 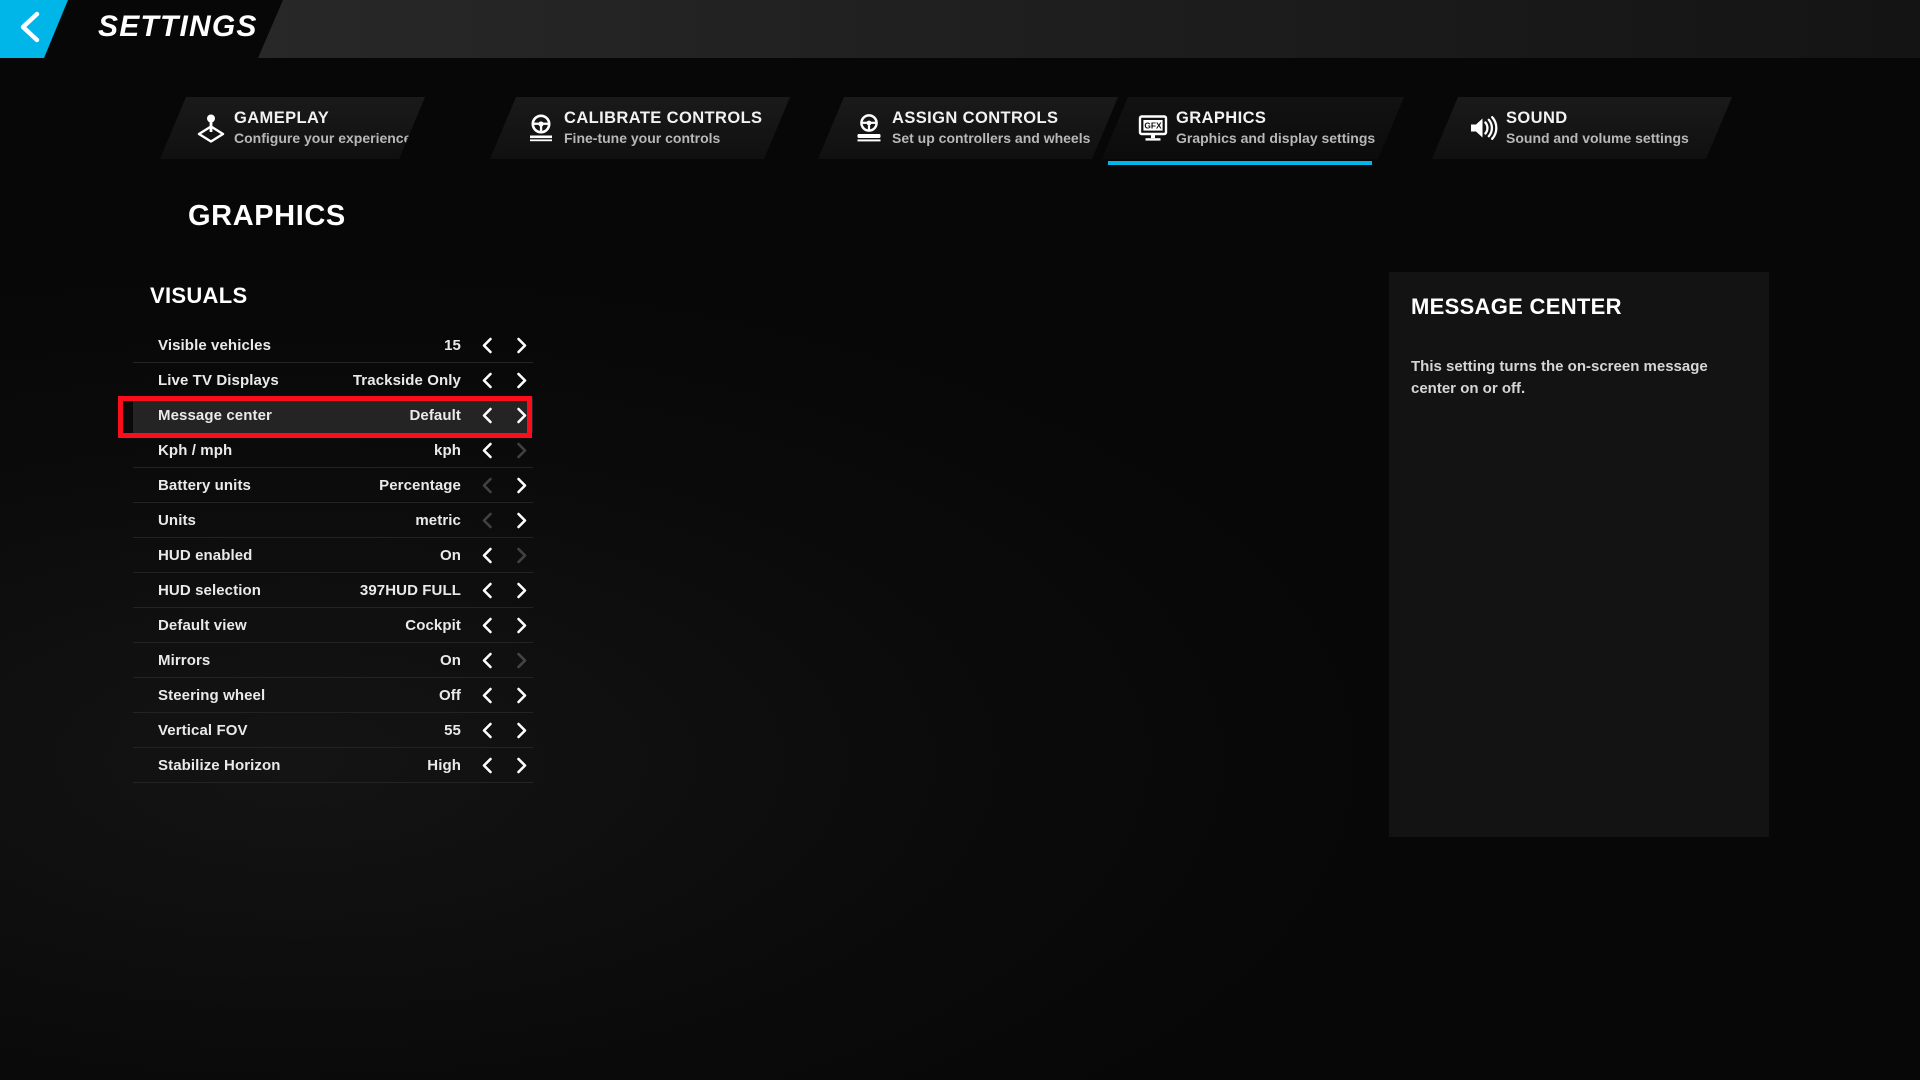 I want to click on steering-wheel-icon, so click(x=541, y=128).